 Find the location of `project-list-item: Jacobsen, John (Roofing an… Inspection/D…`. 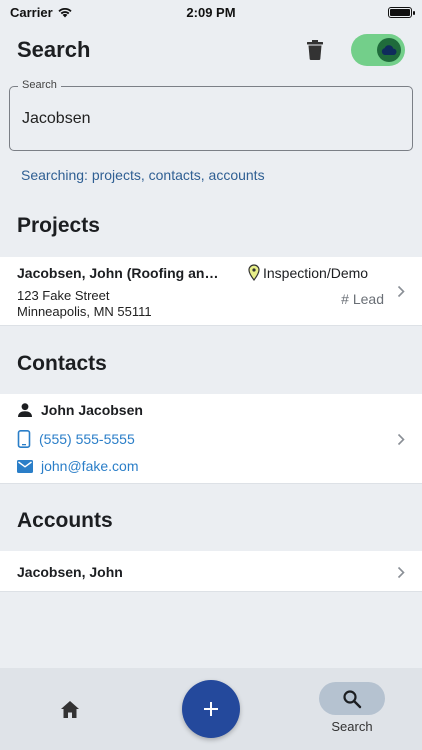

project-list-item: Jacobsen, John (Roofing an… Inspection/D… is located at coordinates (211, 291).